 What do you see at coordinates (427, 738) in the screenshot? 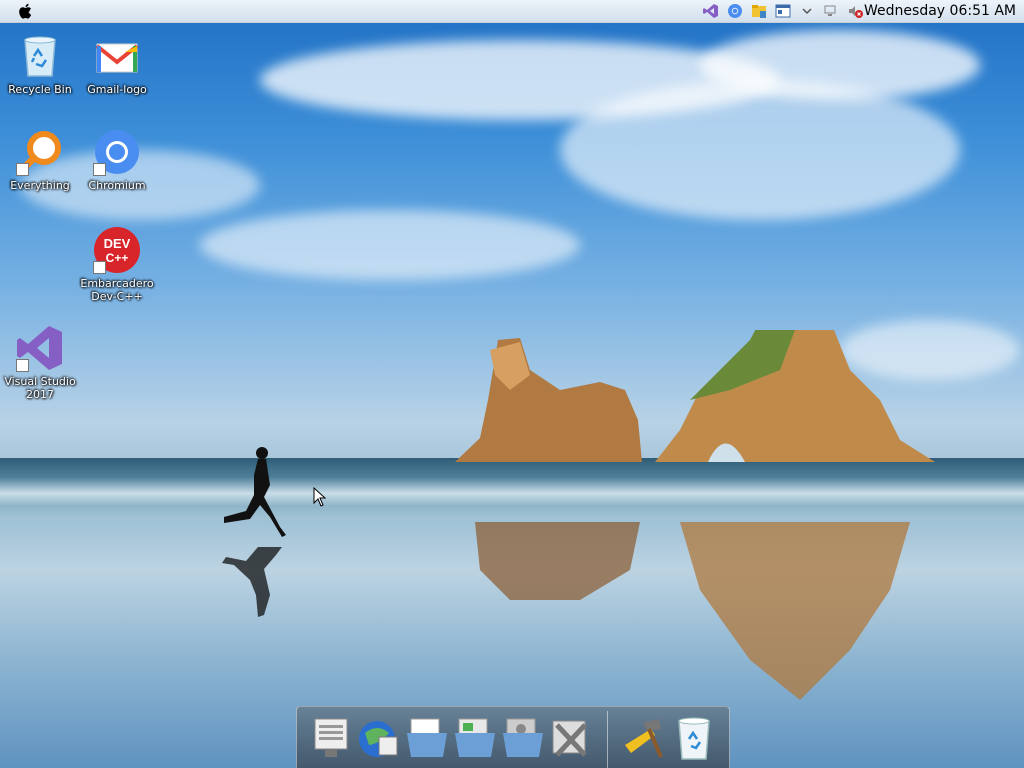
I see `documents-folder-icon` at bounding box center [427, 738].